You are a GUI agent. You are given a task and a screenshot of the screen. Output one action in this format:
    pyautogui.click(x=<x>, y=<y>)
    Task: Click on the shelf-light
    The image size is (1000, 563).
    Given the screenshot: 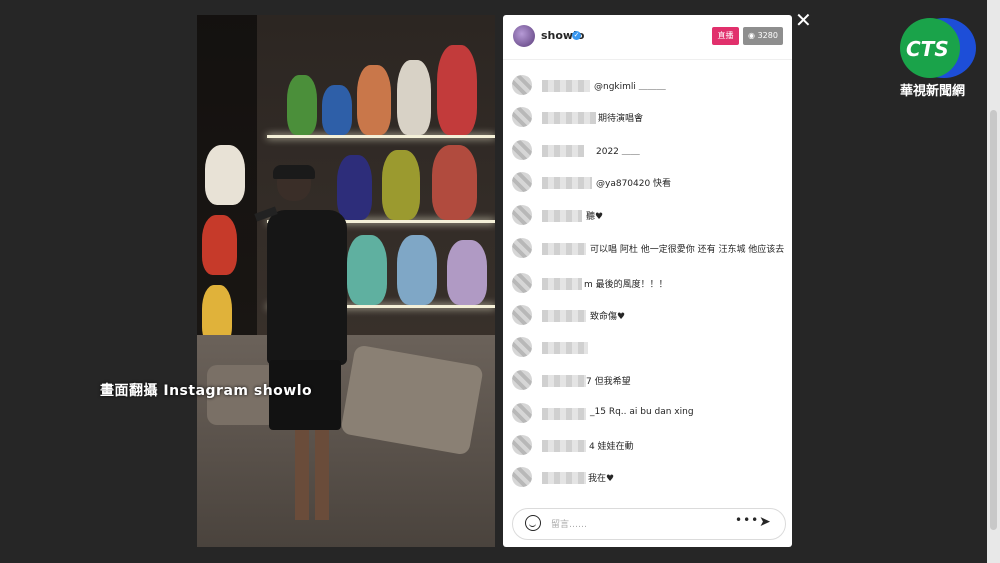 What is the action you would take?
    pyautogui.click(x=381, y=136)
    